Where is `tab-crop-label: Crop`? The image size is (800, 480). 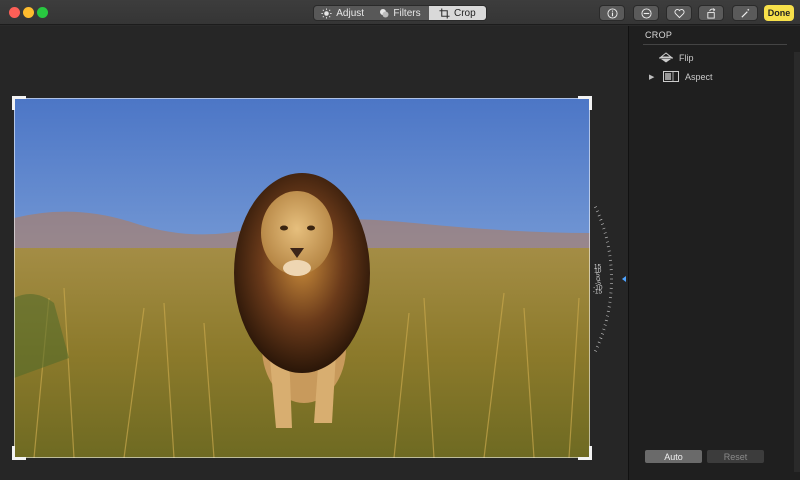 tab-crop-label: Crop is located at coordinates (464, 13).